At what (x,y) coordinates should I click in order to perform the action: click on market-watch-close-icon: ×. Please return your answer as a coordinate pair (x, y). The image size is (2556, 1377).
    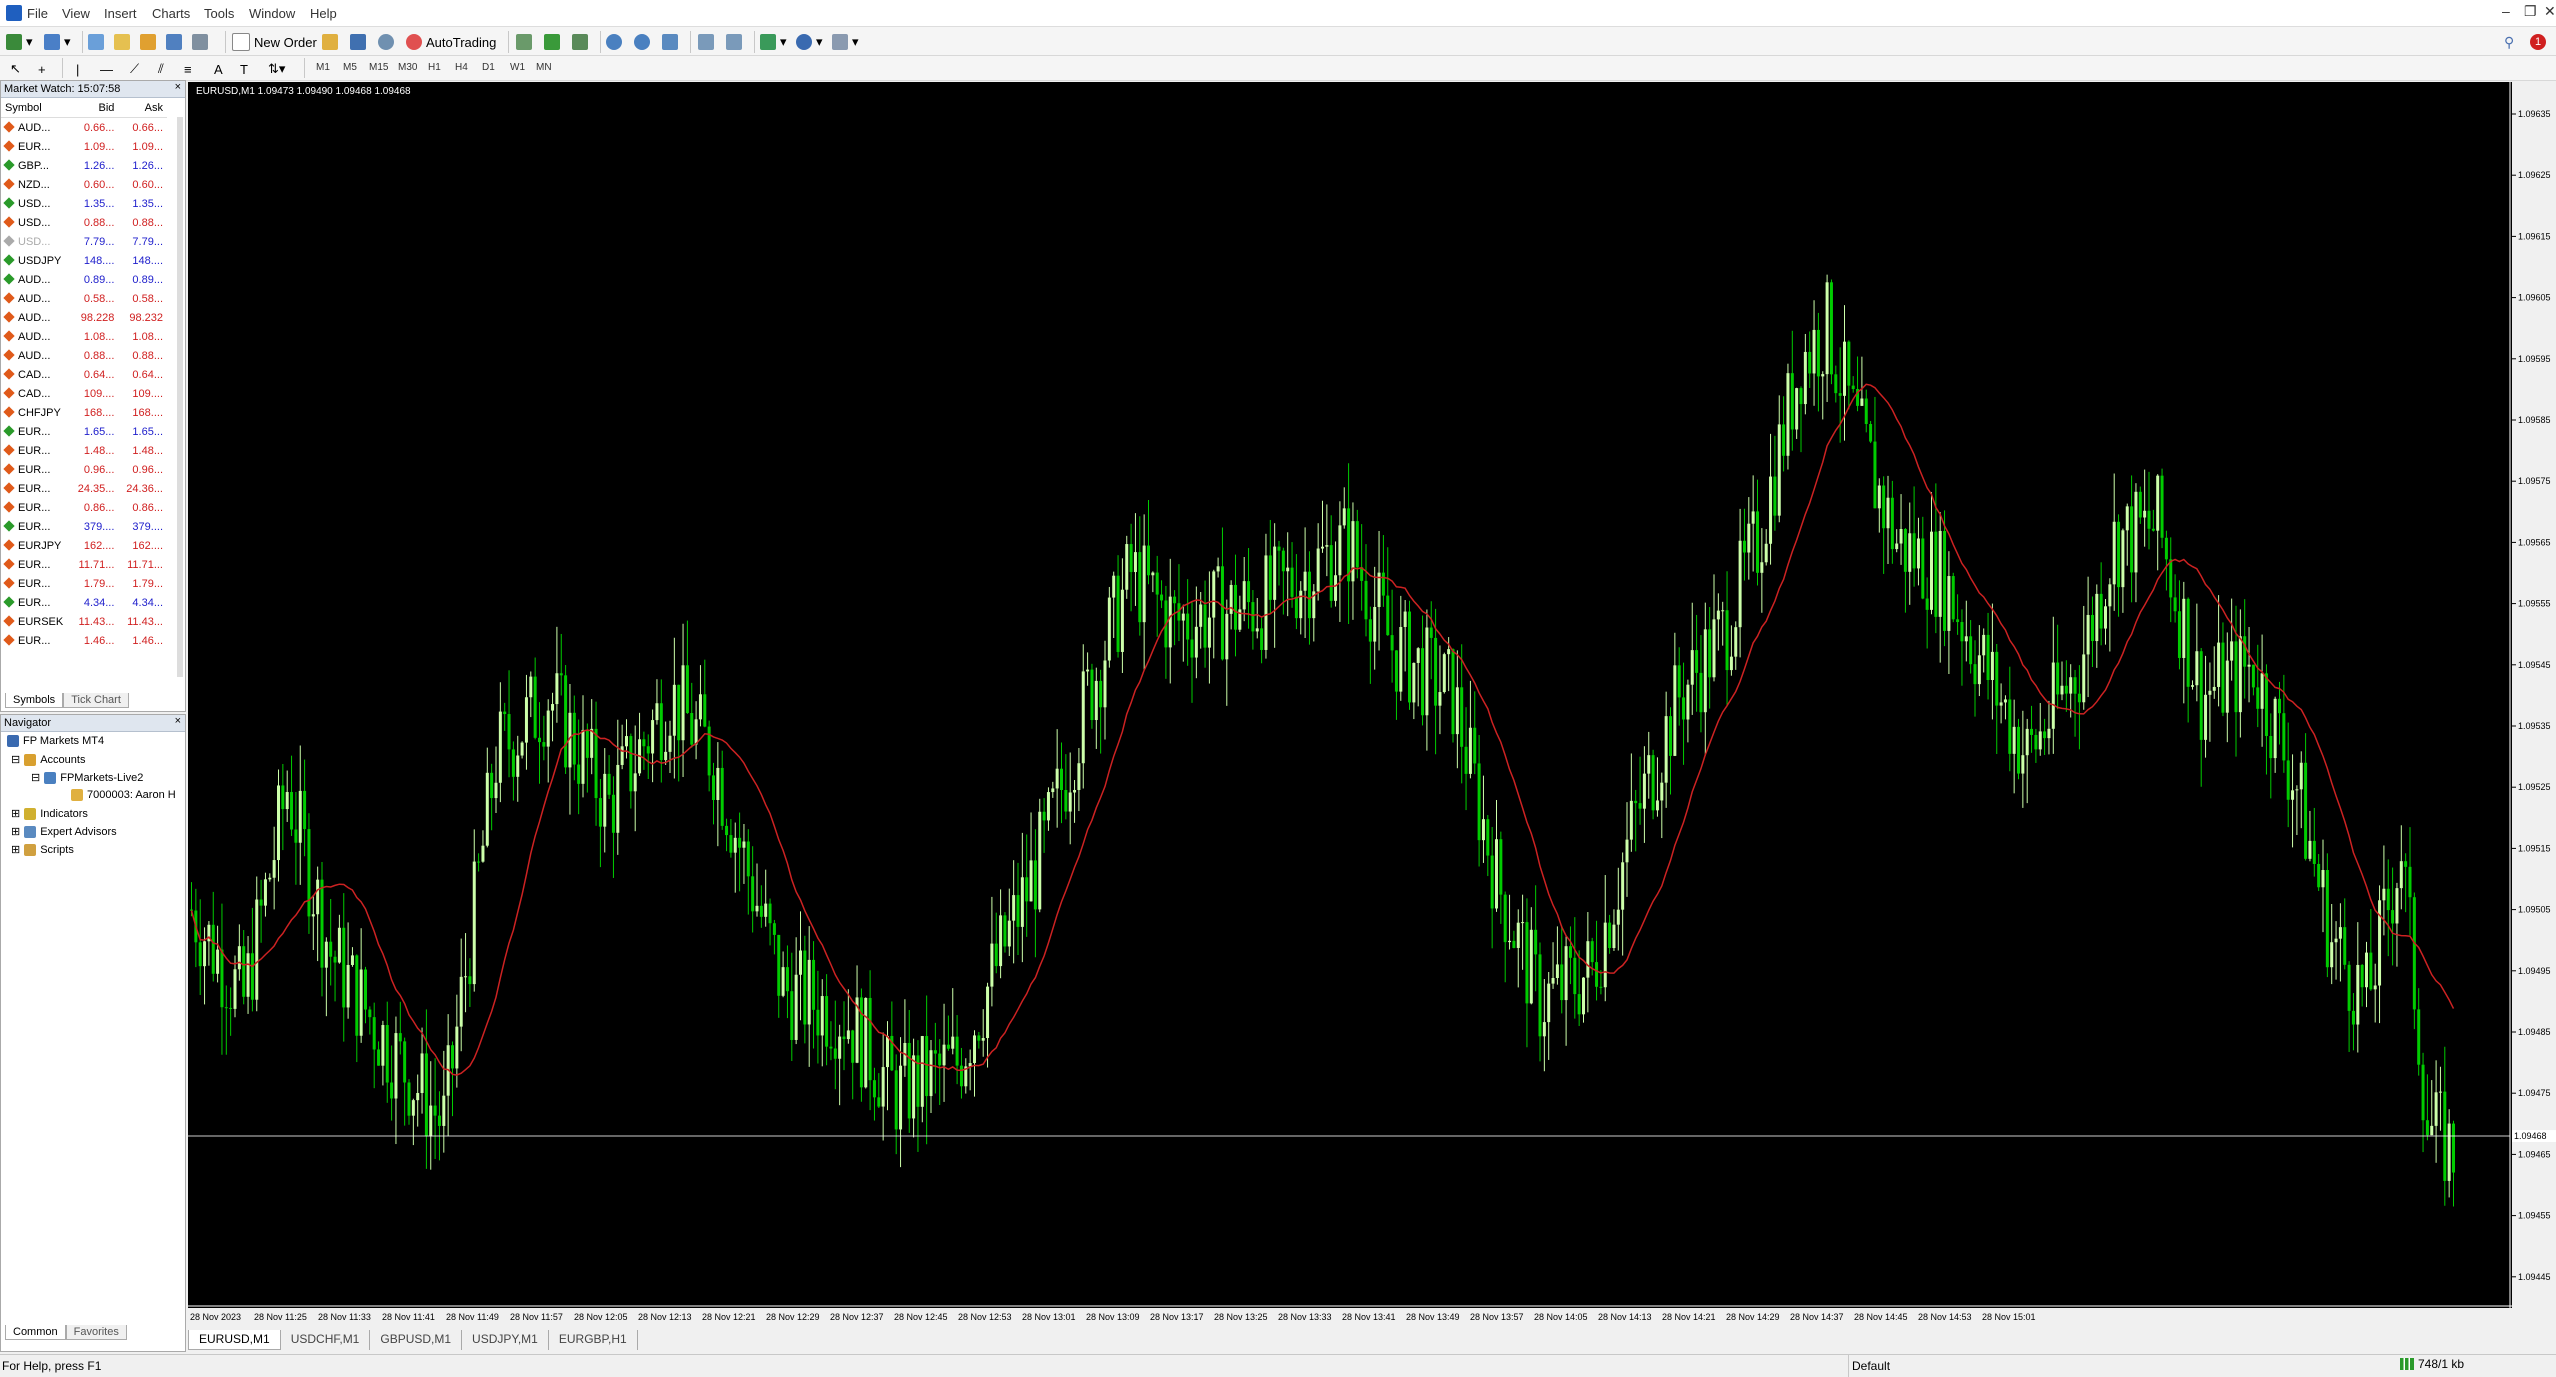
    Looking at the image, I should click on (178, 87).